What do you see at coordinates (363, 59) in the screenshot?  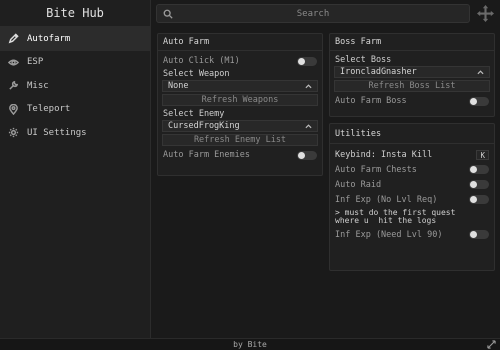 I see `select-boss-label: Select Boss` at bounding box center [363, 59].